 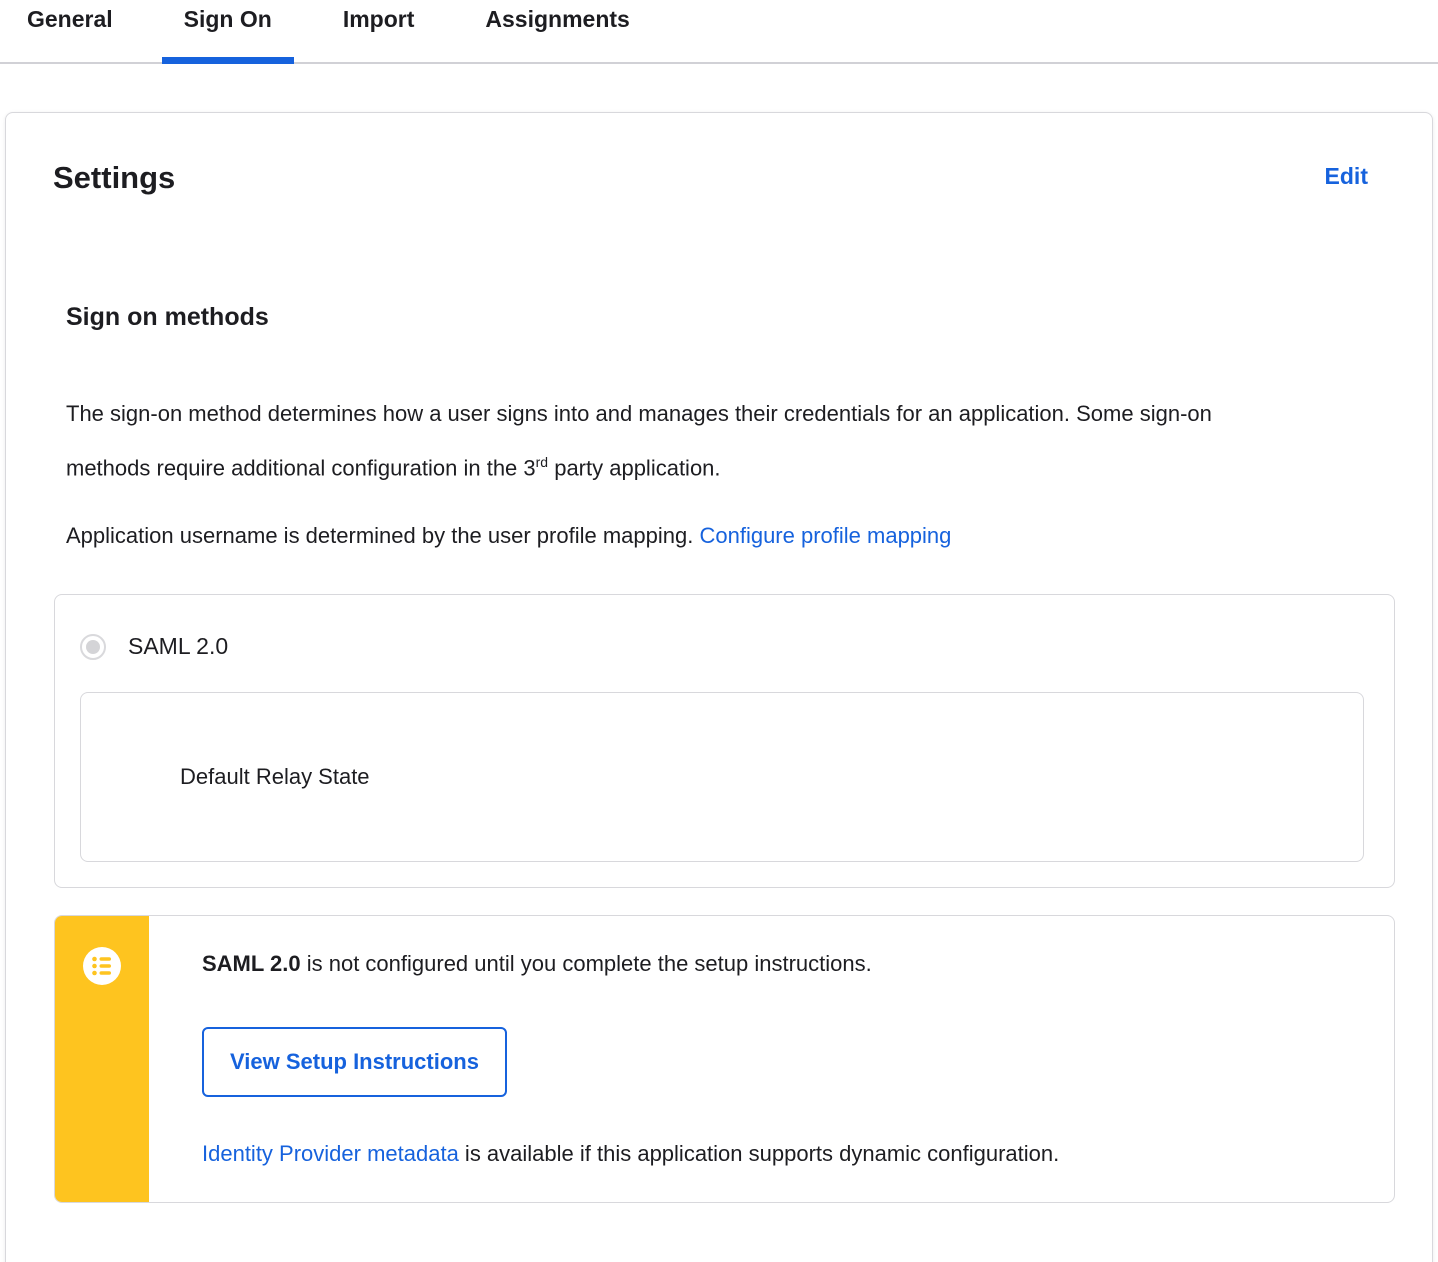 I want to click on saml-radio-button, so click(x=93, y=646).